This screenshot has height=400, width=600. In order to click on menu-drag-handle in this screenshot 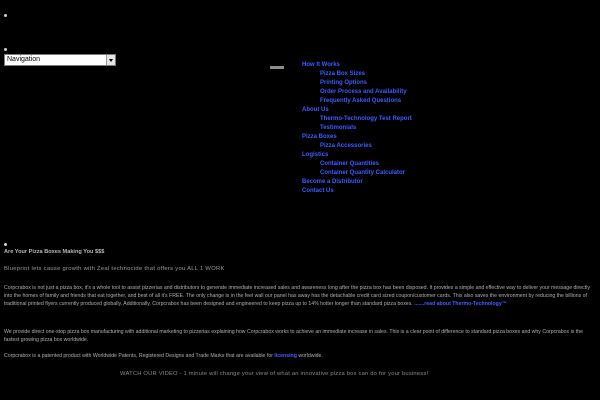, I will do `click(277, 67)`.